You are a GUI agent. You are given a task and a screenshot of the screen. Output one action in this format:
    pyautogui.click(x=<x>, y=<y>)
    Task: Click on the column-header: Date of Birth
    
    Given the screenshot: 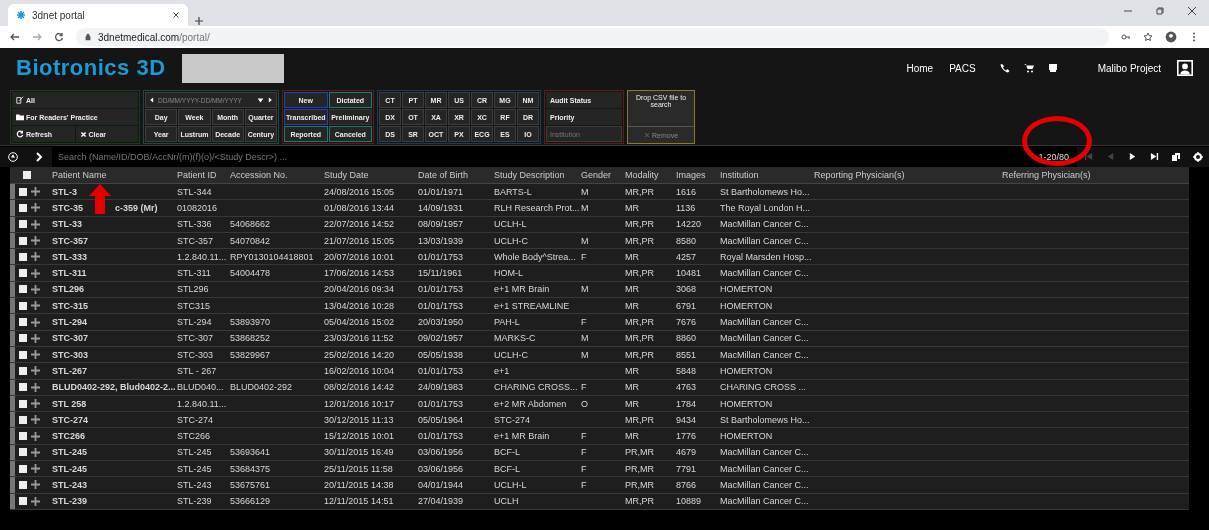 What is the action you would take?
    pyautogui.click(x=456, y=175)
    